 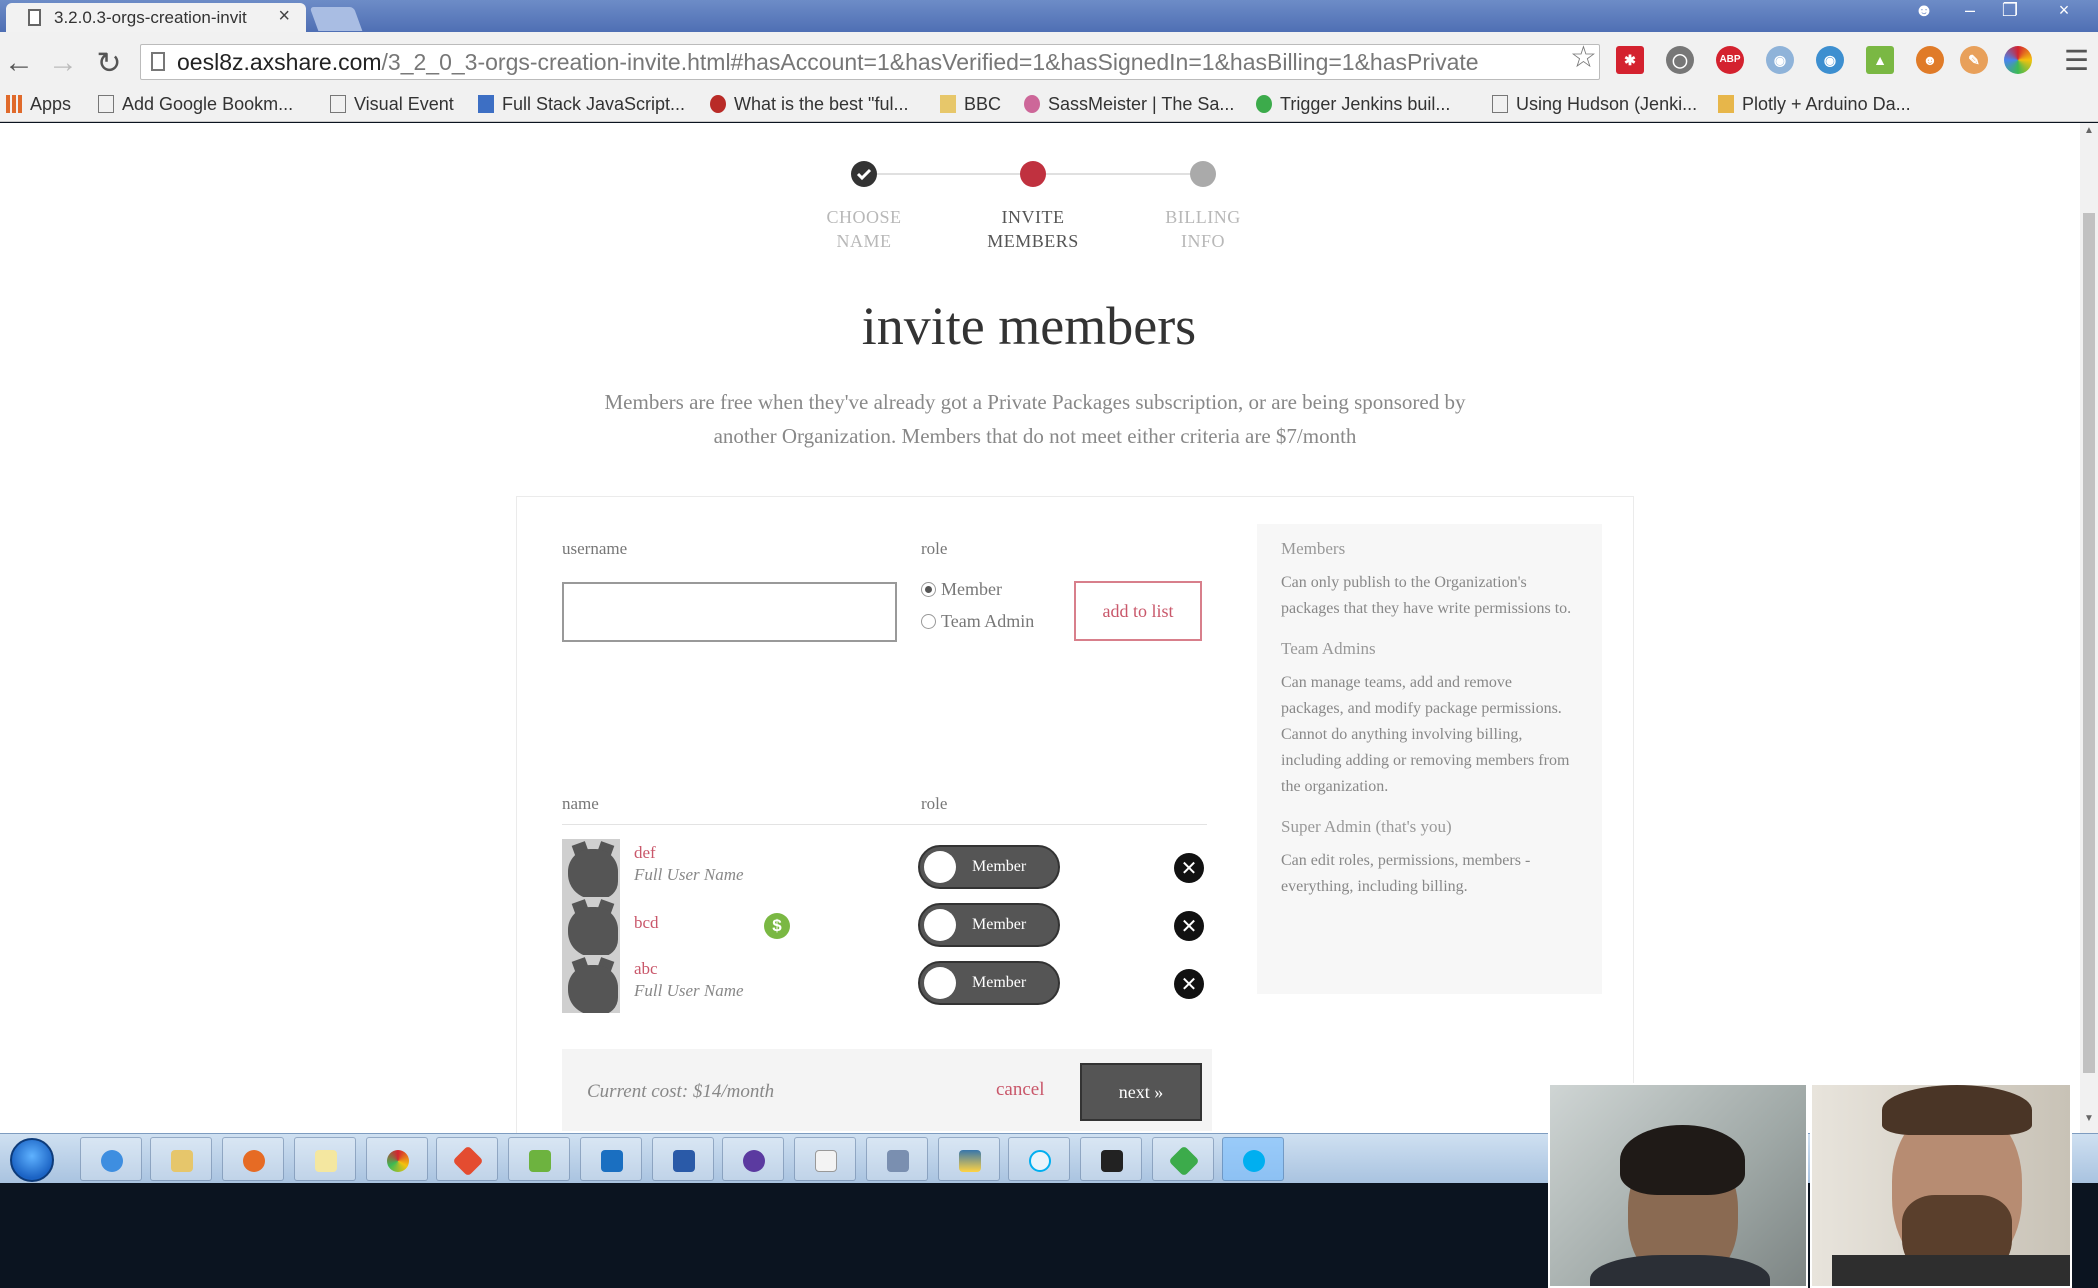 What do you see at coordinates (1120, 174) in the screenshot?
I see `step-connector` at bounding box center [1120, 174].